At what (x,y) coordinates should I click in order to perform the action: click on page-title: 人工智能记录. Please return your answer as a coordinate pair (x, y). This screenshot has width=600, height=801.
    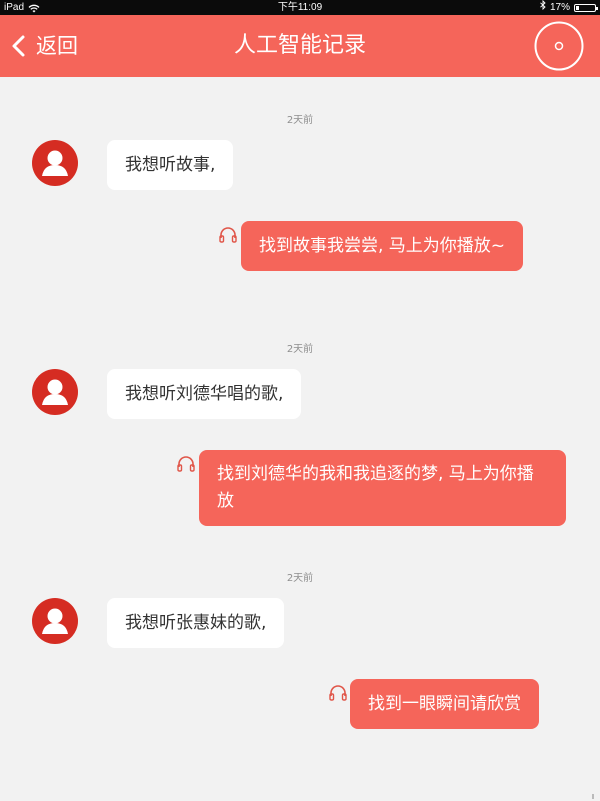
    Looking at the image, I should click on (299, 45).